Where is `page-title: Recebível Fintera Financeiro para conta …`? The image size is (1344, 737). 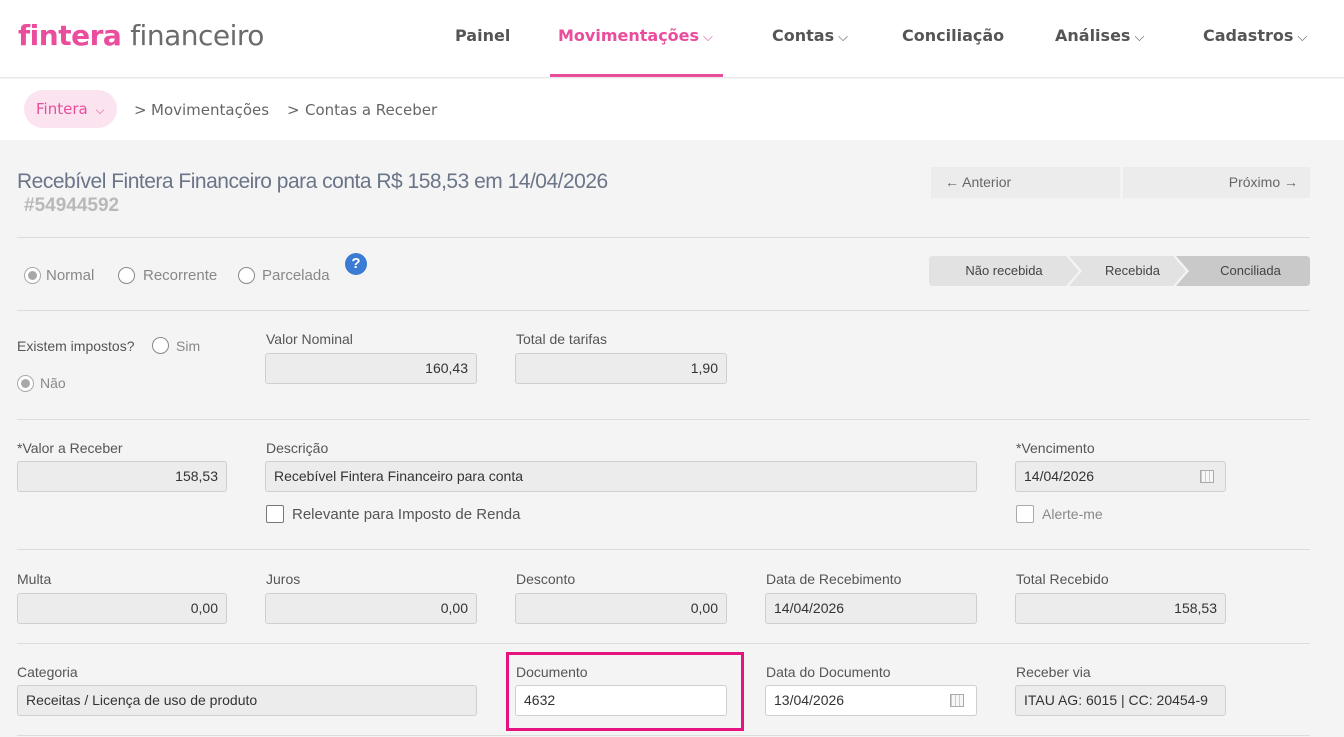 page-title: Recebível Fintera Financeiro para conta … is located at coordinates (312, 181).